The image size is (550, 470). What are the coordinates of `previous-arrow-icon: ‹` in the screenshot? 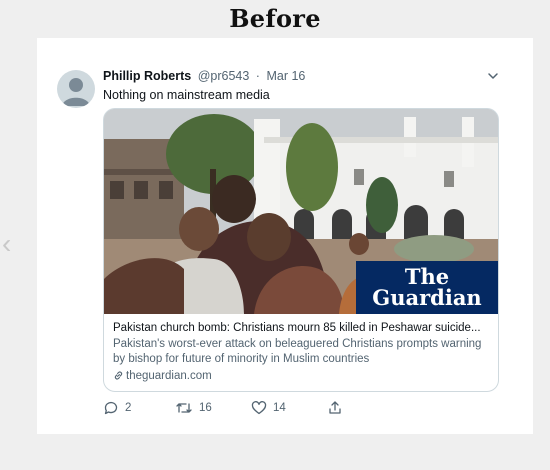 It's located at (6, 244).